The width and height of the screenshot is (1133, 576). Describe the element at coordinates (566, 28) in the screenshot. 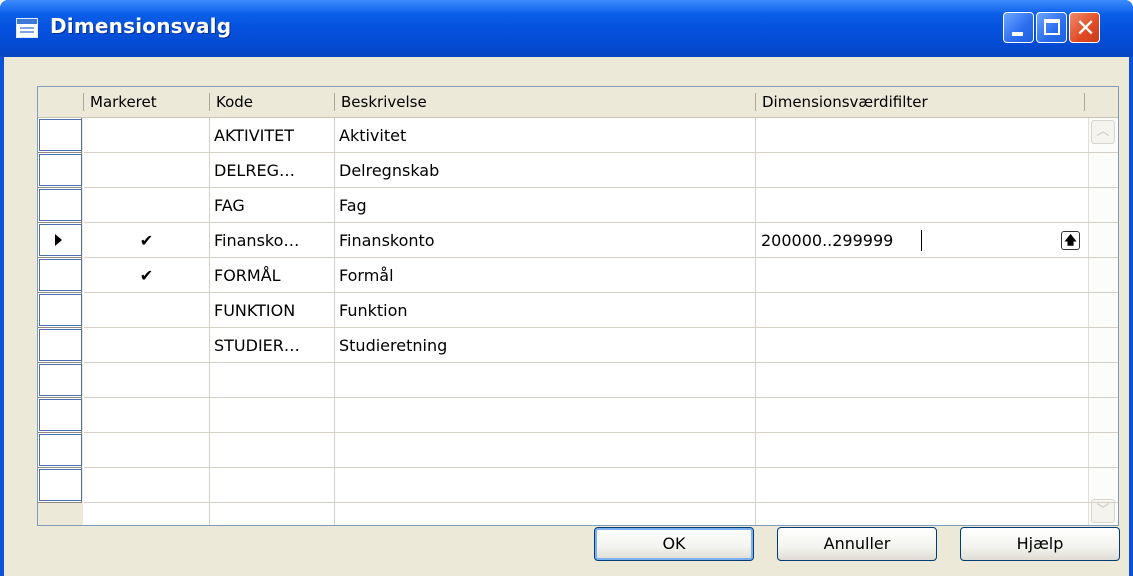

I see `title-bar: Dimensionsvalg ✕` at that location.